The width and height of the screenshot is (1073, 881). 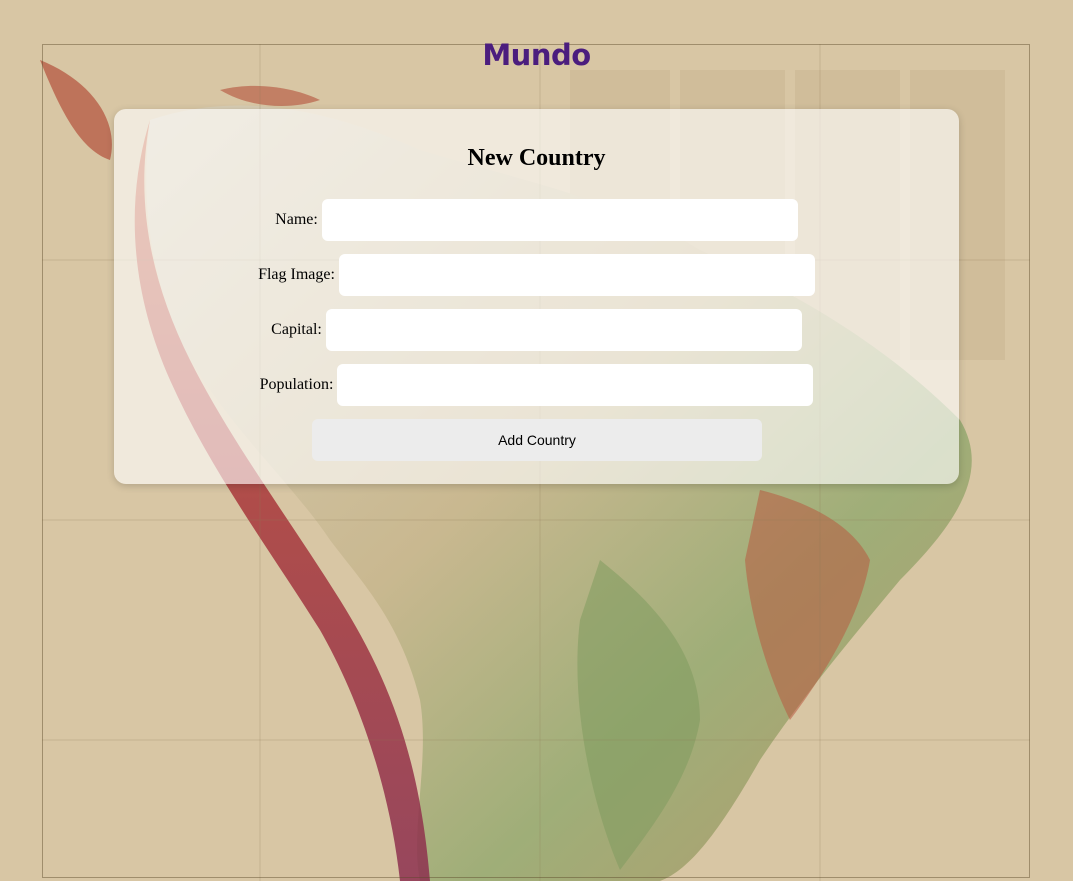 What do you see at coordinates (537, 440) in the screenshot?
I see `add-country-button: Add Country` at bounding box center [537, 440].